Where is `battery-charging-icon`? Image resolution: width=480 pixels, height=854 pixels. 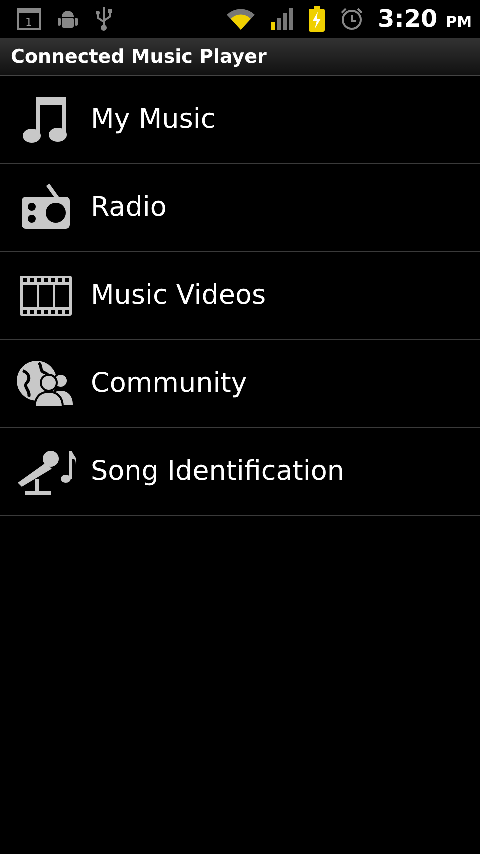 battery-charging-icon is located at coordinates (317, 19).